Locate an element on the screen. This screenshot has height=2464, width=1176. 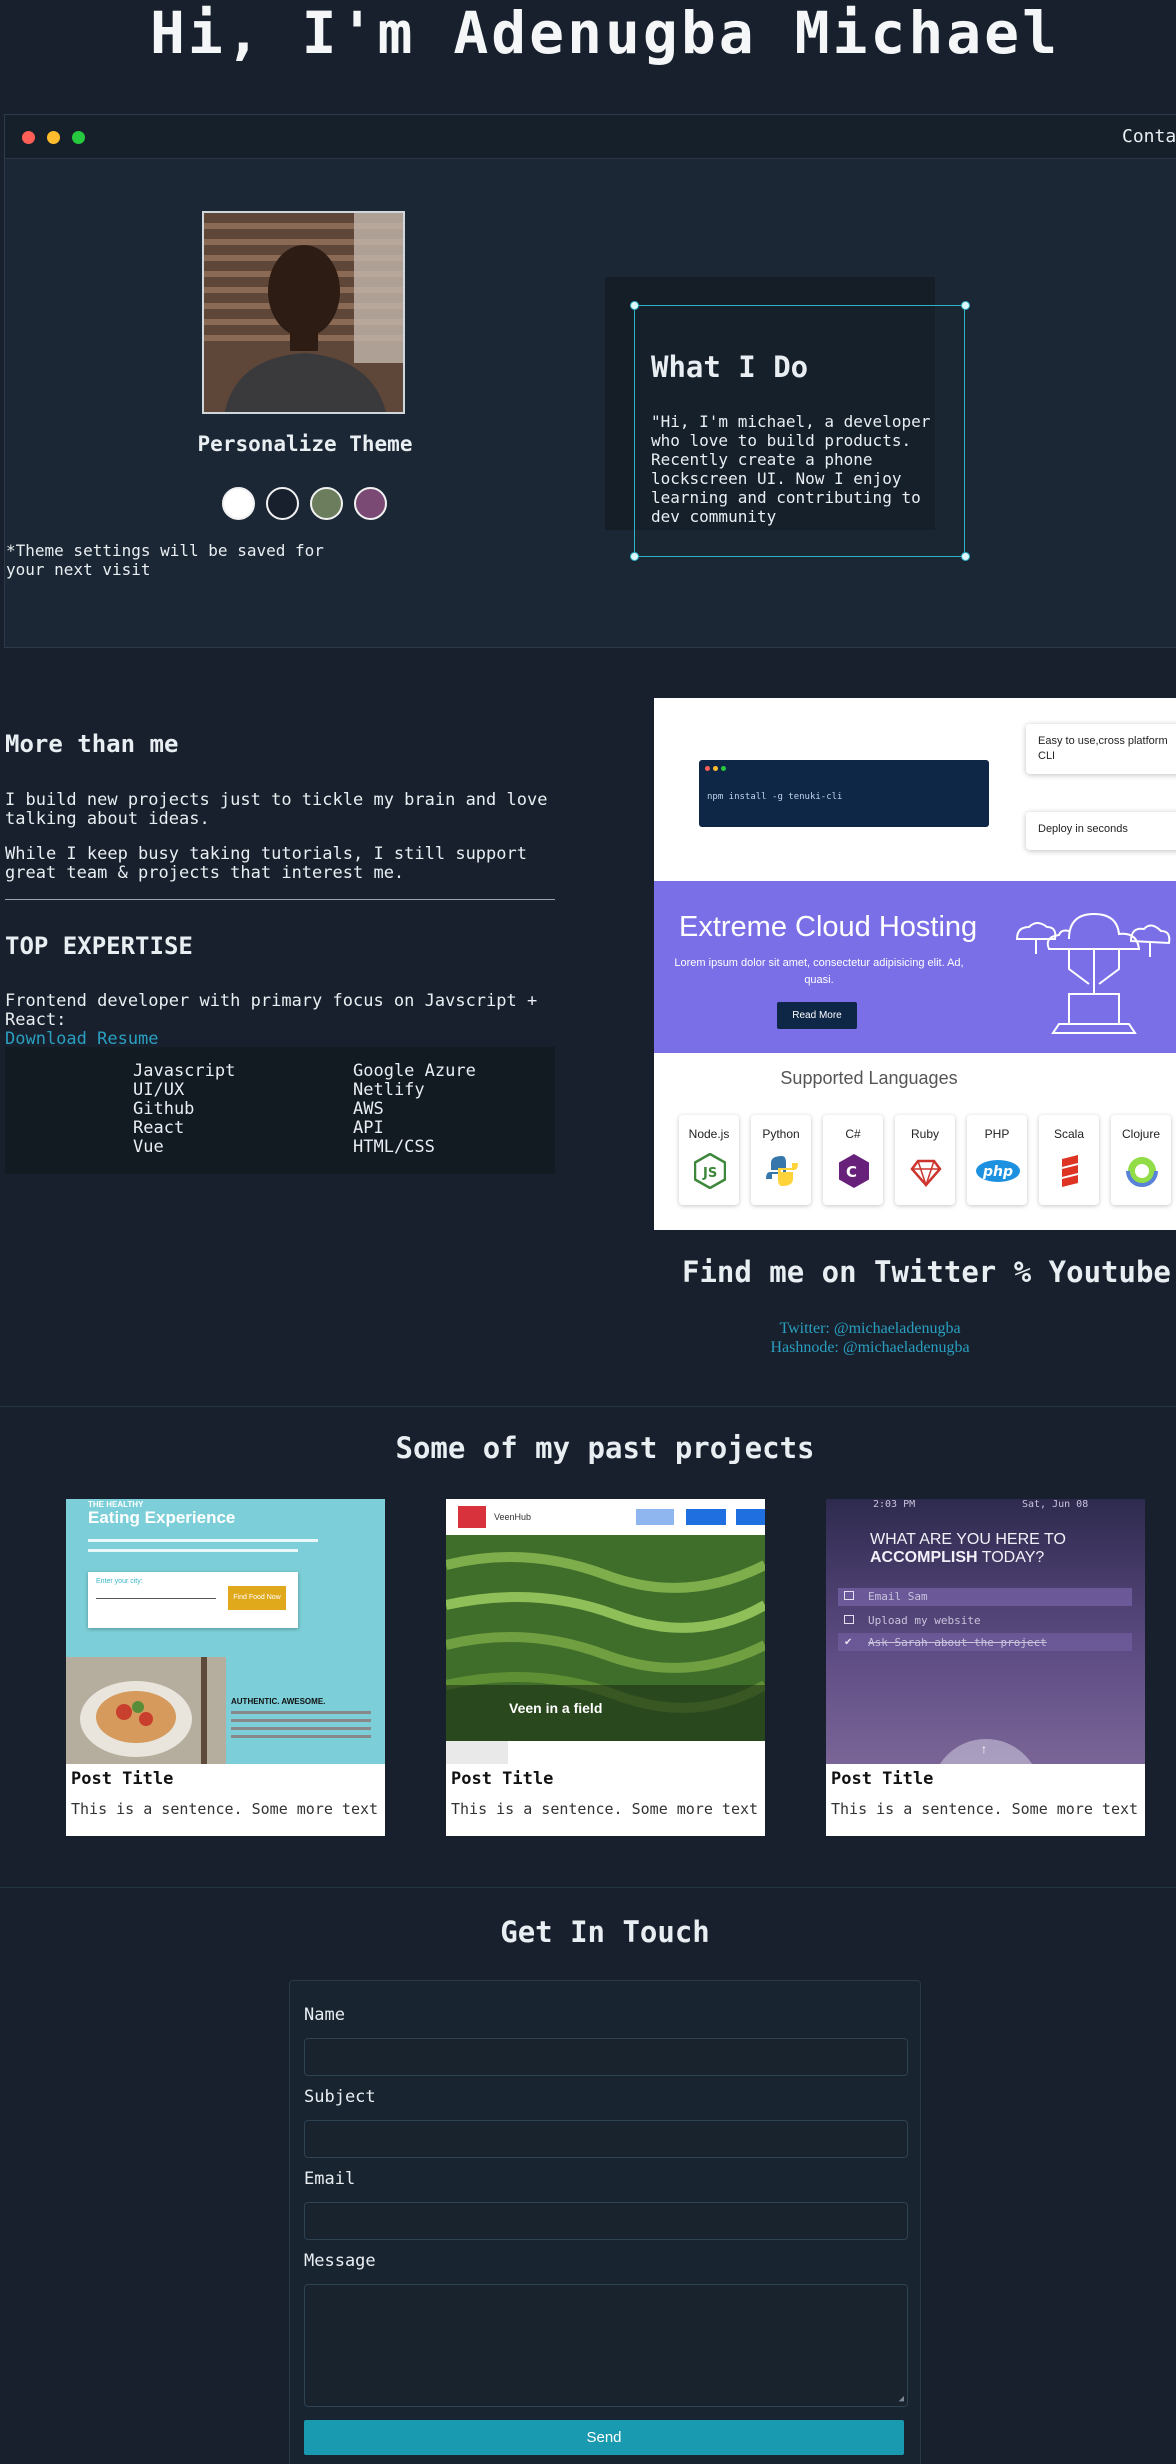
languages-title: Supported Languages is located at coordinates (869, 1078).